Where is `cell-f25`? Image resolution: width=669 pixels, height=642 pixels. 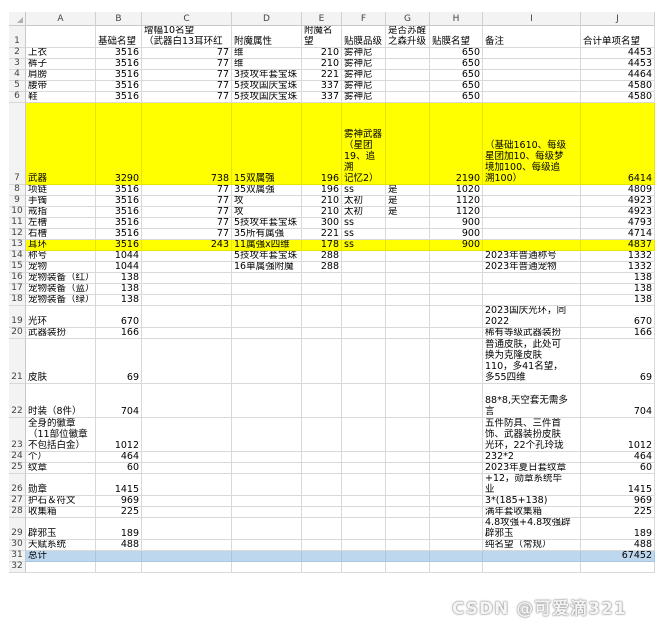
cell-f25 is located at coordinates (364, 468).